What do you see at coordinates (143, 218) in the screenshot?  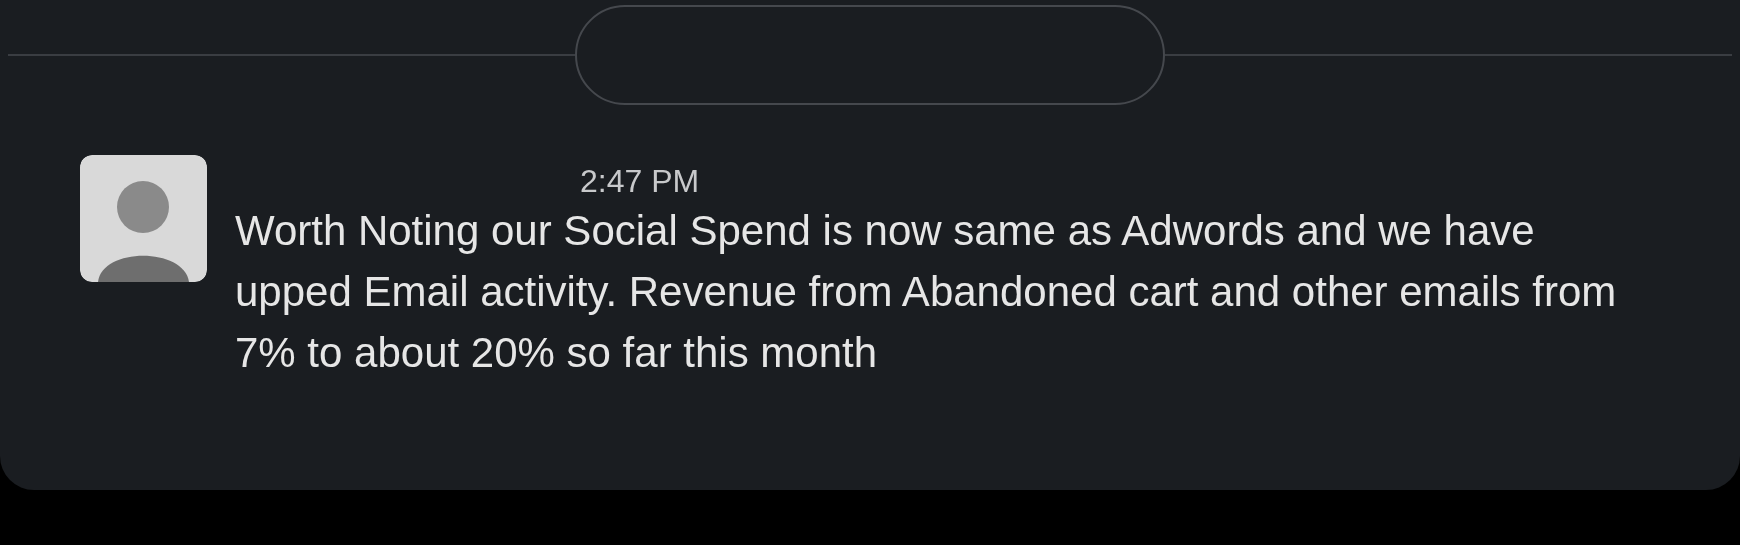 I see `avatar-icon` at bounding box center [143, 218].